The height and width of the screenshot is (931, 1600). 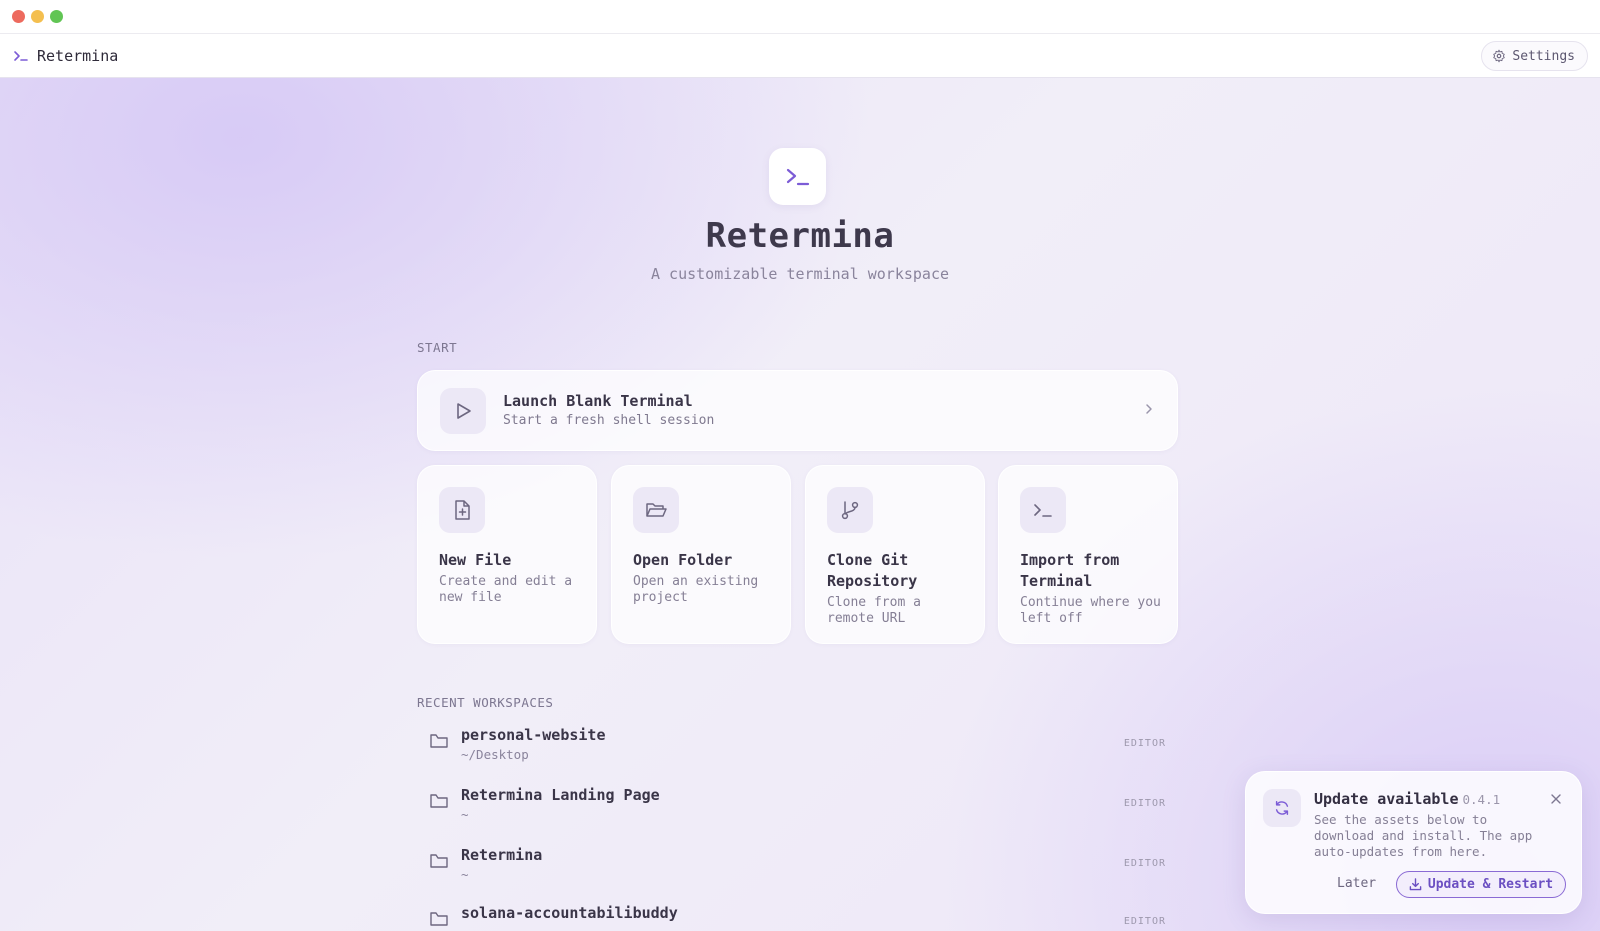 What do you see at coordinates (475, 560) in the screenshot?
I see `new-file-title: New File` at bounding box center [475, 560].